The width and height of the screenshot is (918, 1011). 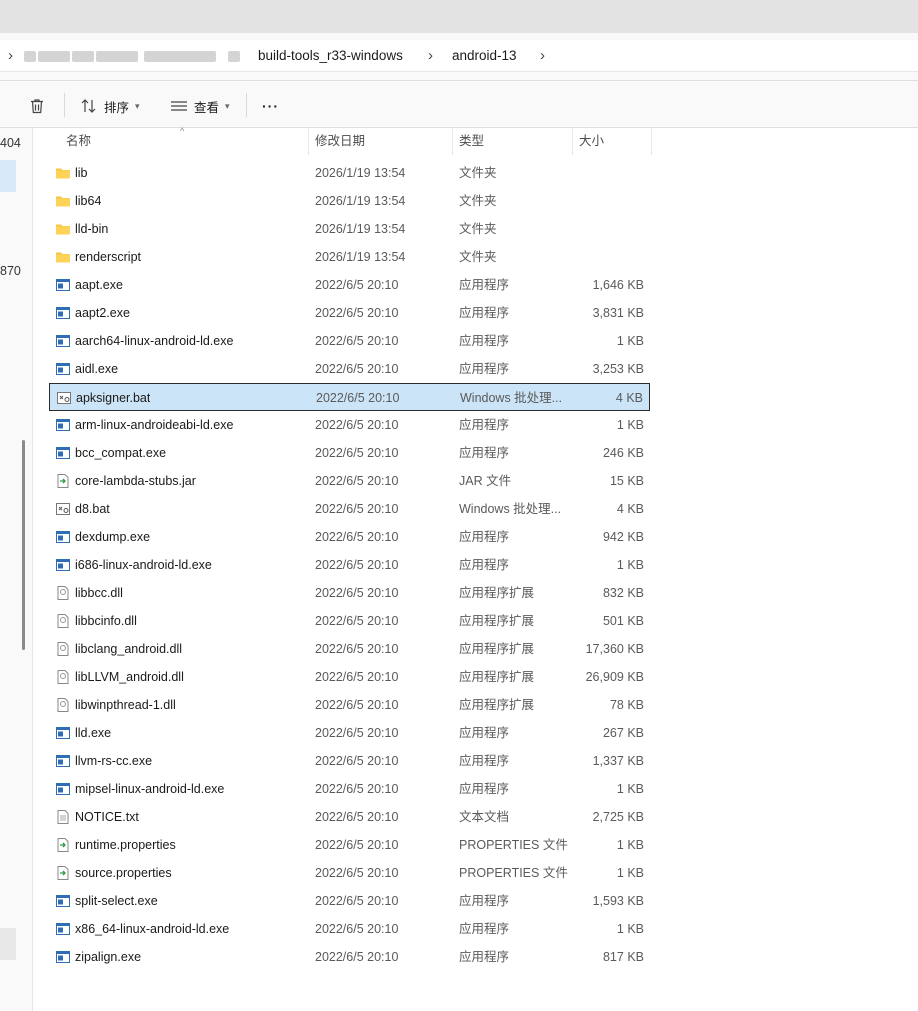 I want to click on file-row: NOTICE.txt 2022/6/5 20:10 文本文档 2,725 KB, so click(x=349, y=817).